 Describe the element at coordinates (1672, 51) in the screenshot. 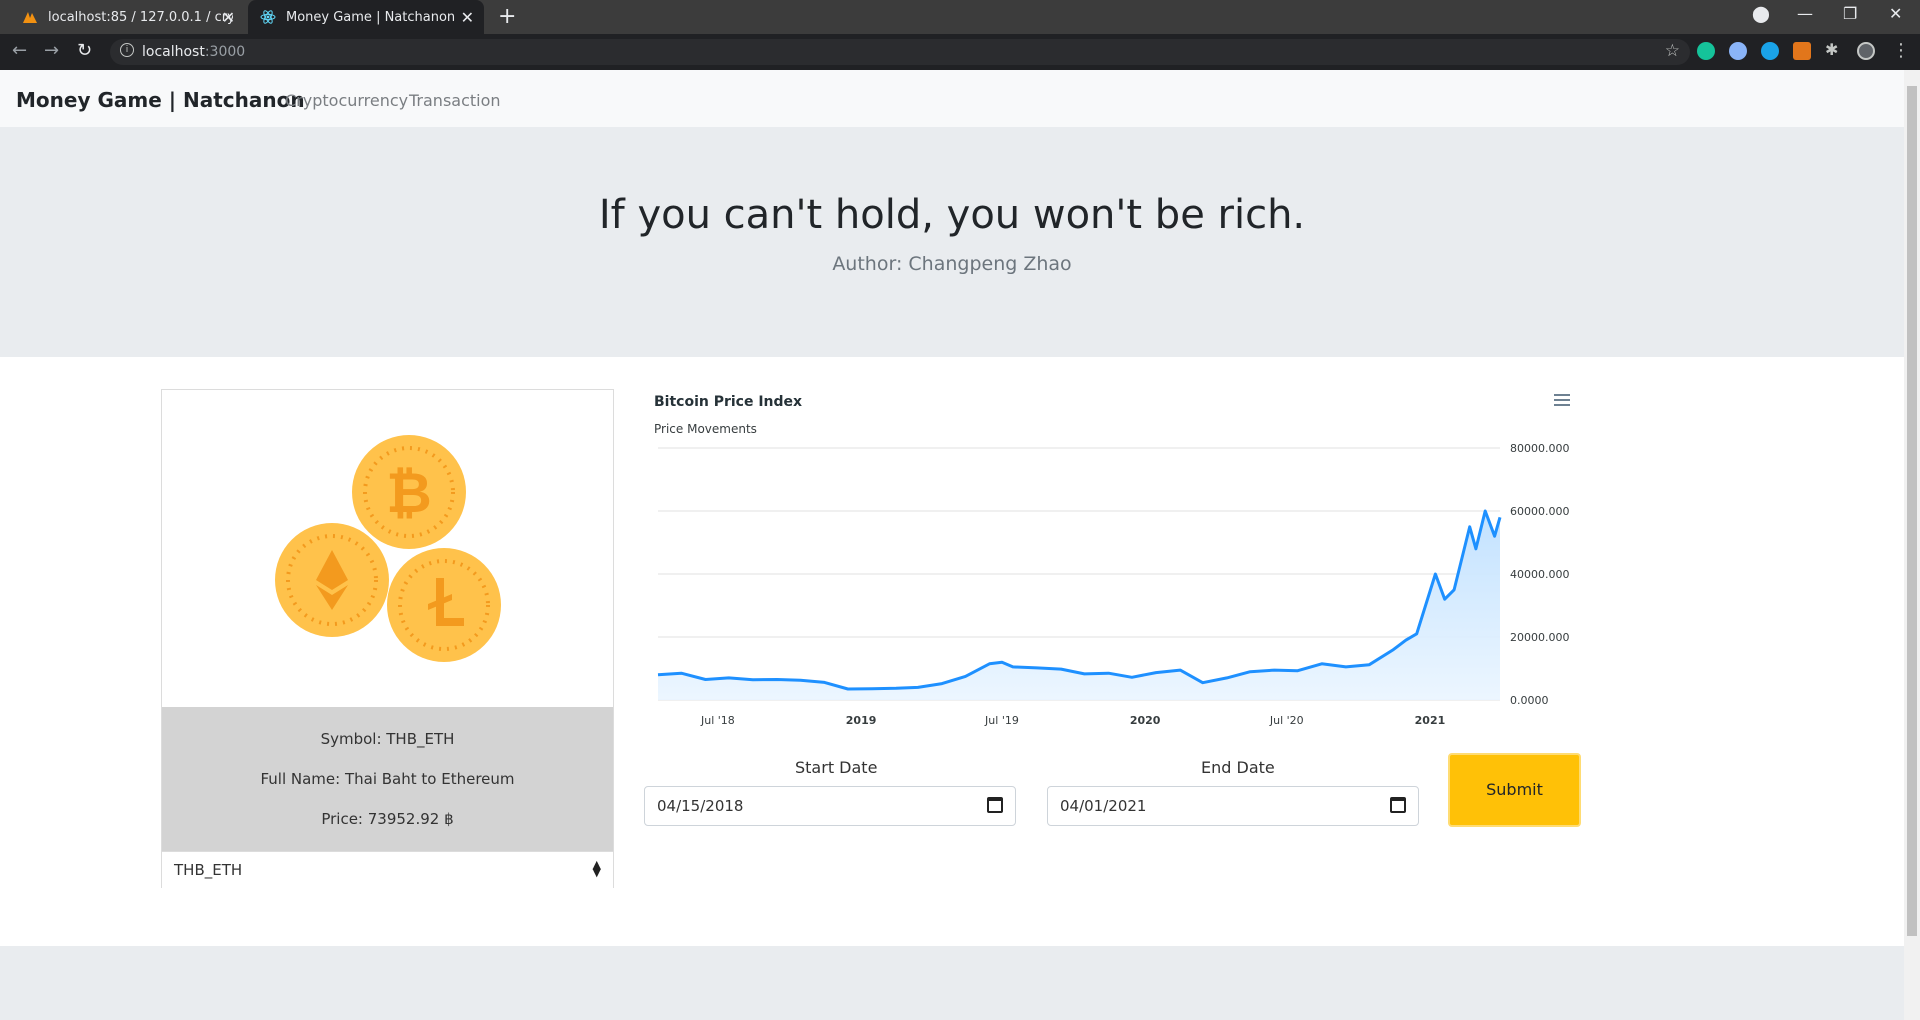

I see `bookmark-star-icon: ☆` at that location.